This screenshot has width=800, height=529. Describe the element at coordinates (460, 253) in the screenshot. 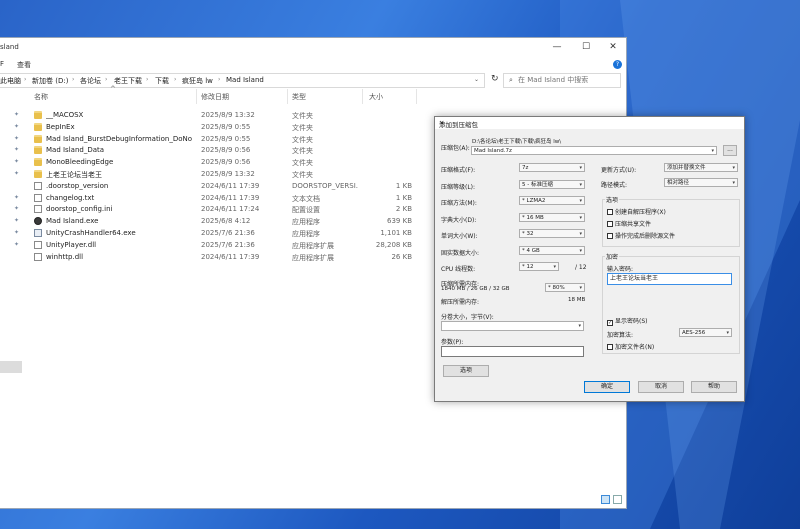

I see `solid-block-size-label: 固实数据大小:` at that location.